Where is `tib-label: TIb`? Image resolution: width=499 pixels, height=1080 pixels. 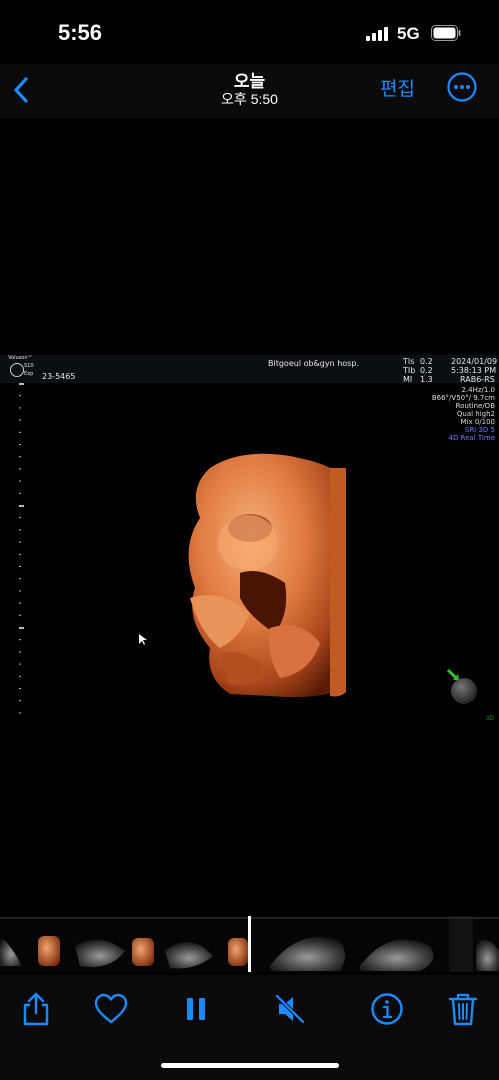
tib-label: TIb is located at coordinates (409, 370).